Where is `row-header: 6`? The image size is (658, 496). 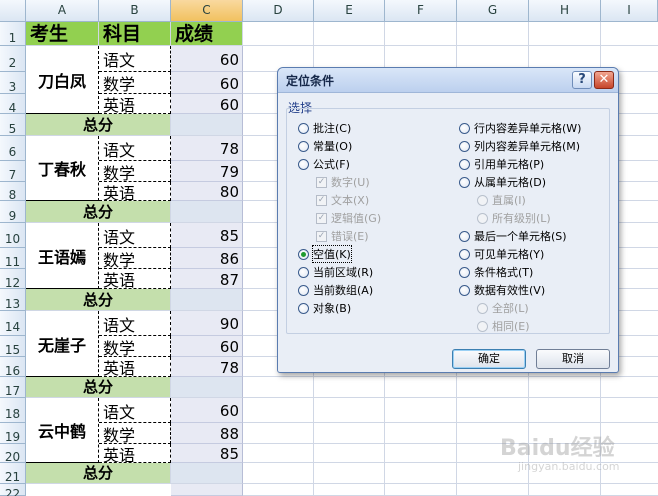
row-header: 6 is located at coordinates (13, 148).